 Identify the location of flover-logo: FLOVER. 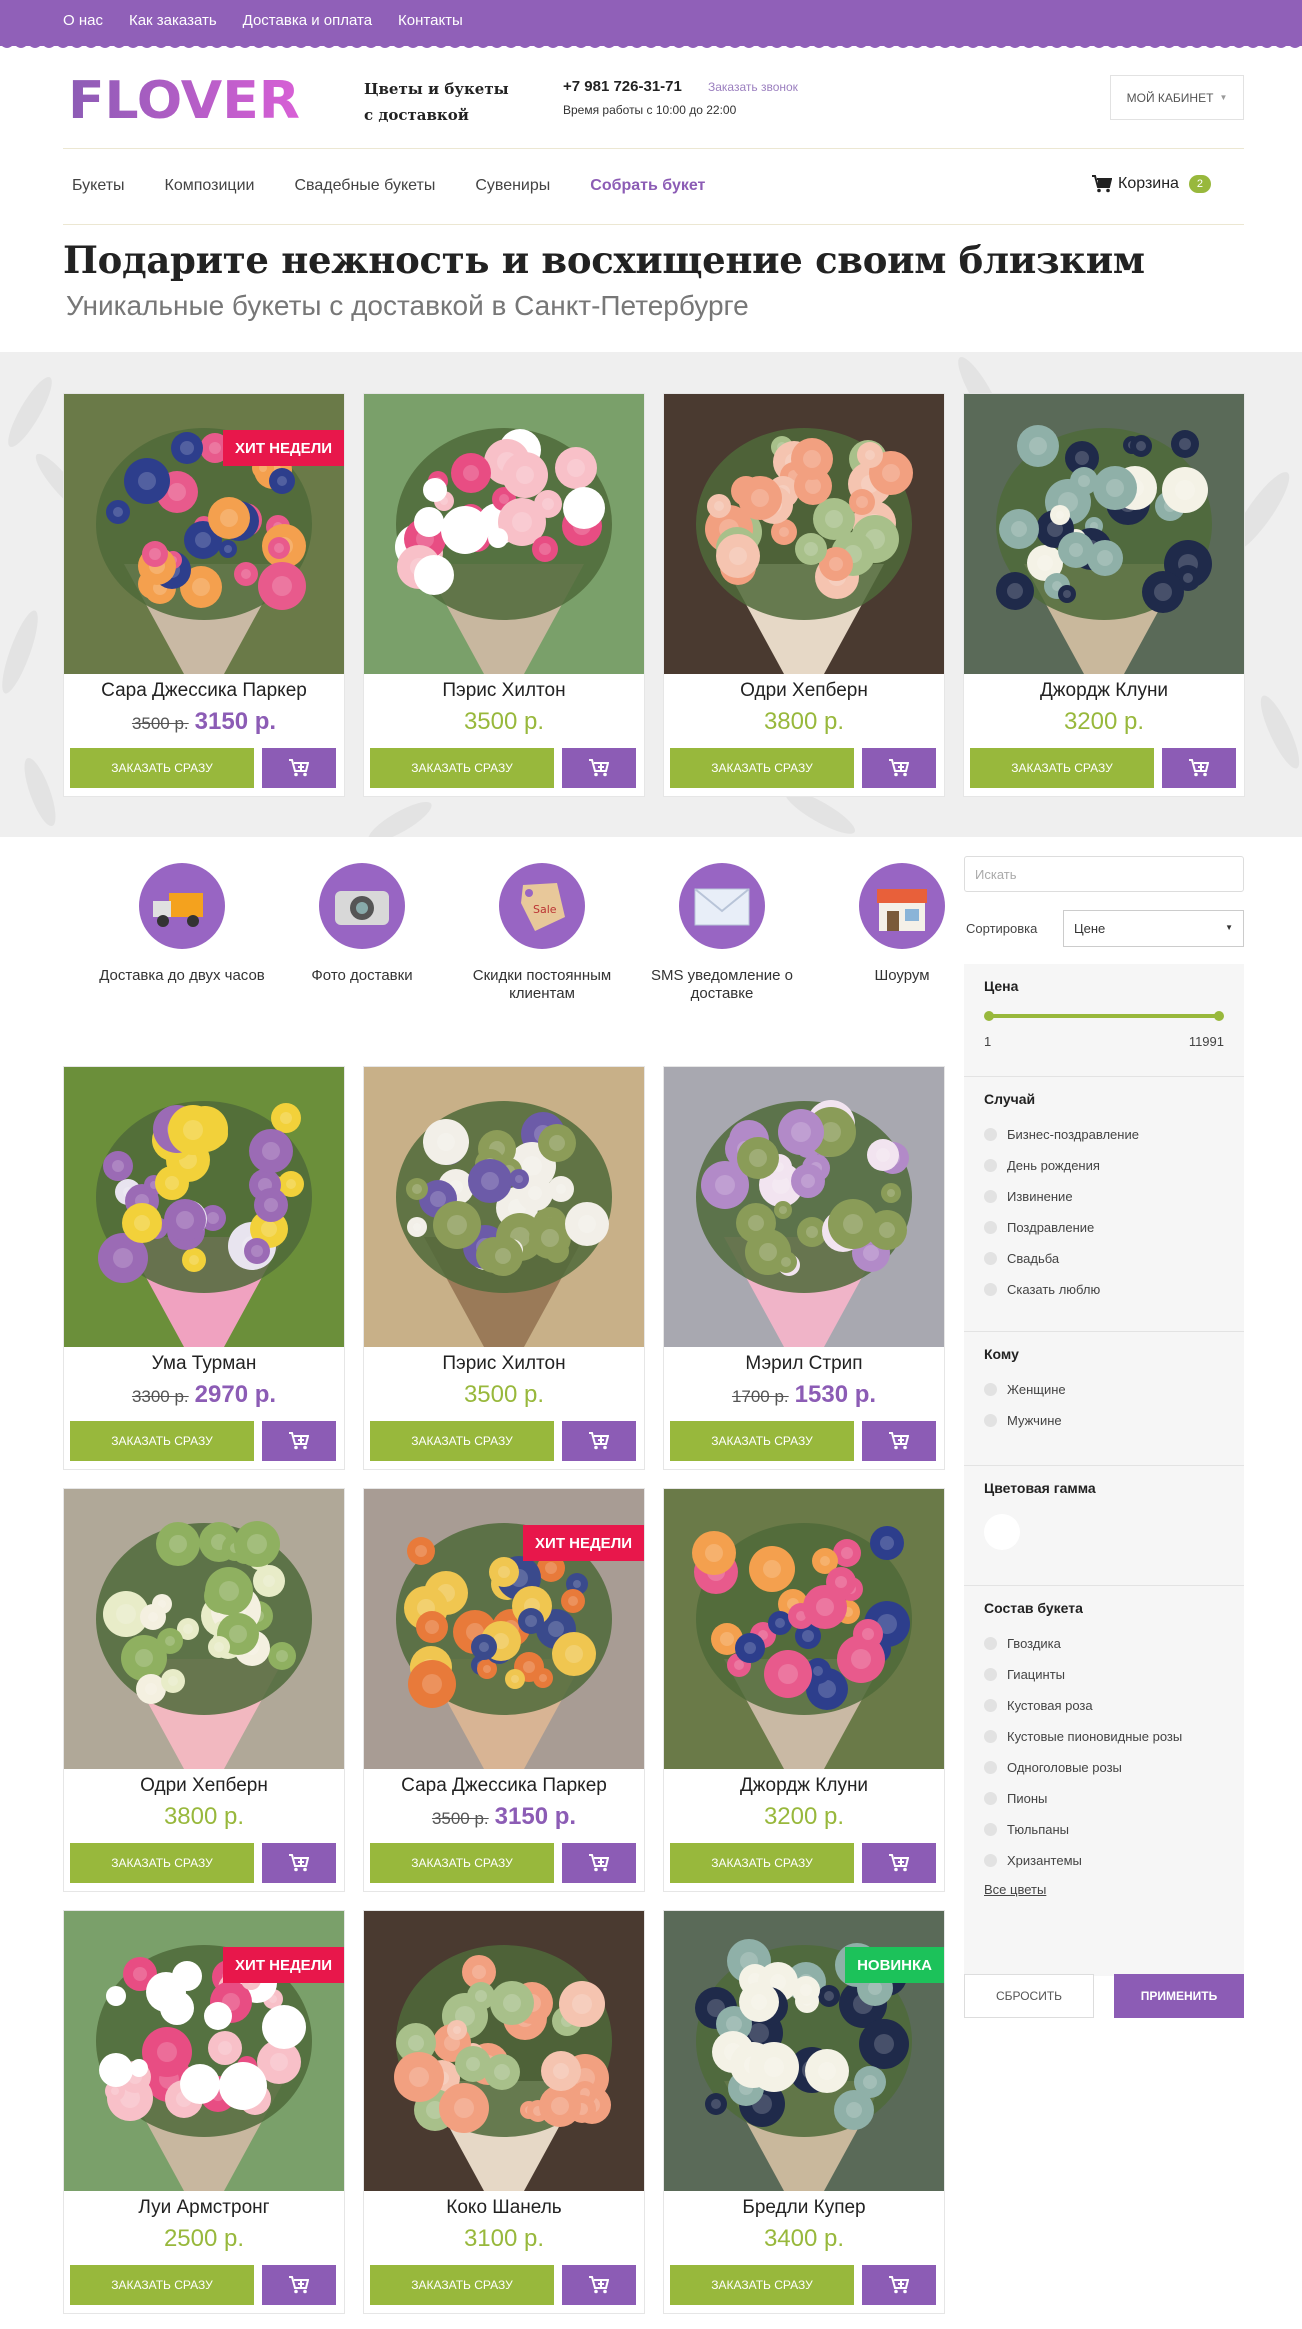
(185, 99).